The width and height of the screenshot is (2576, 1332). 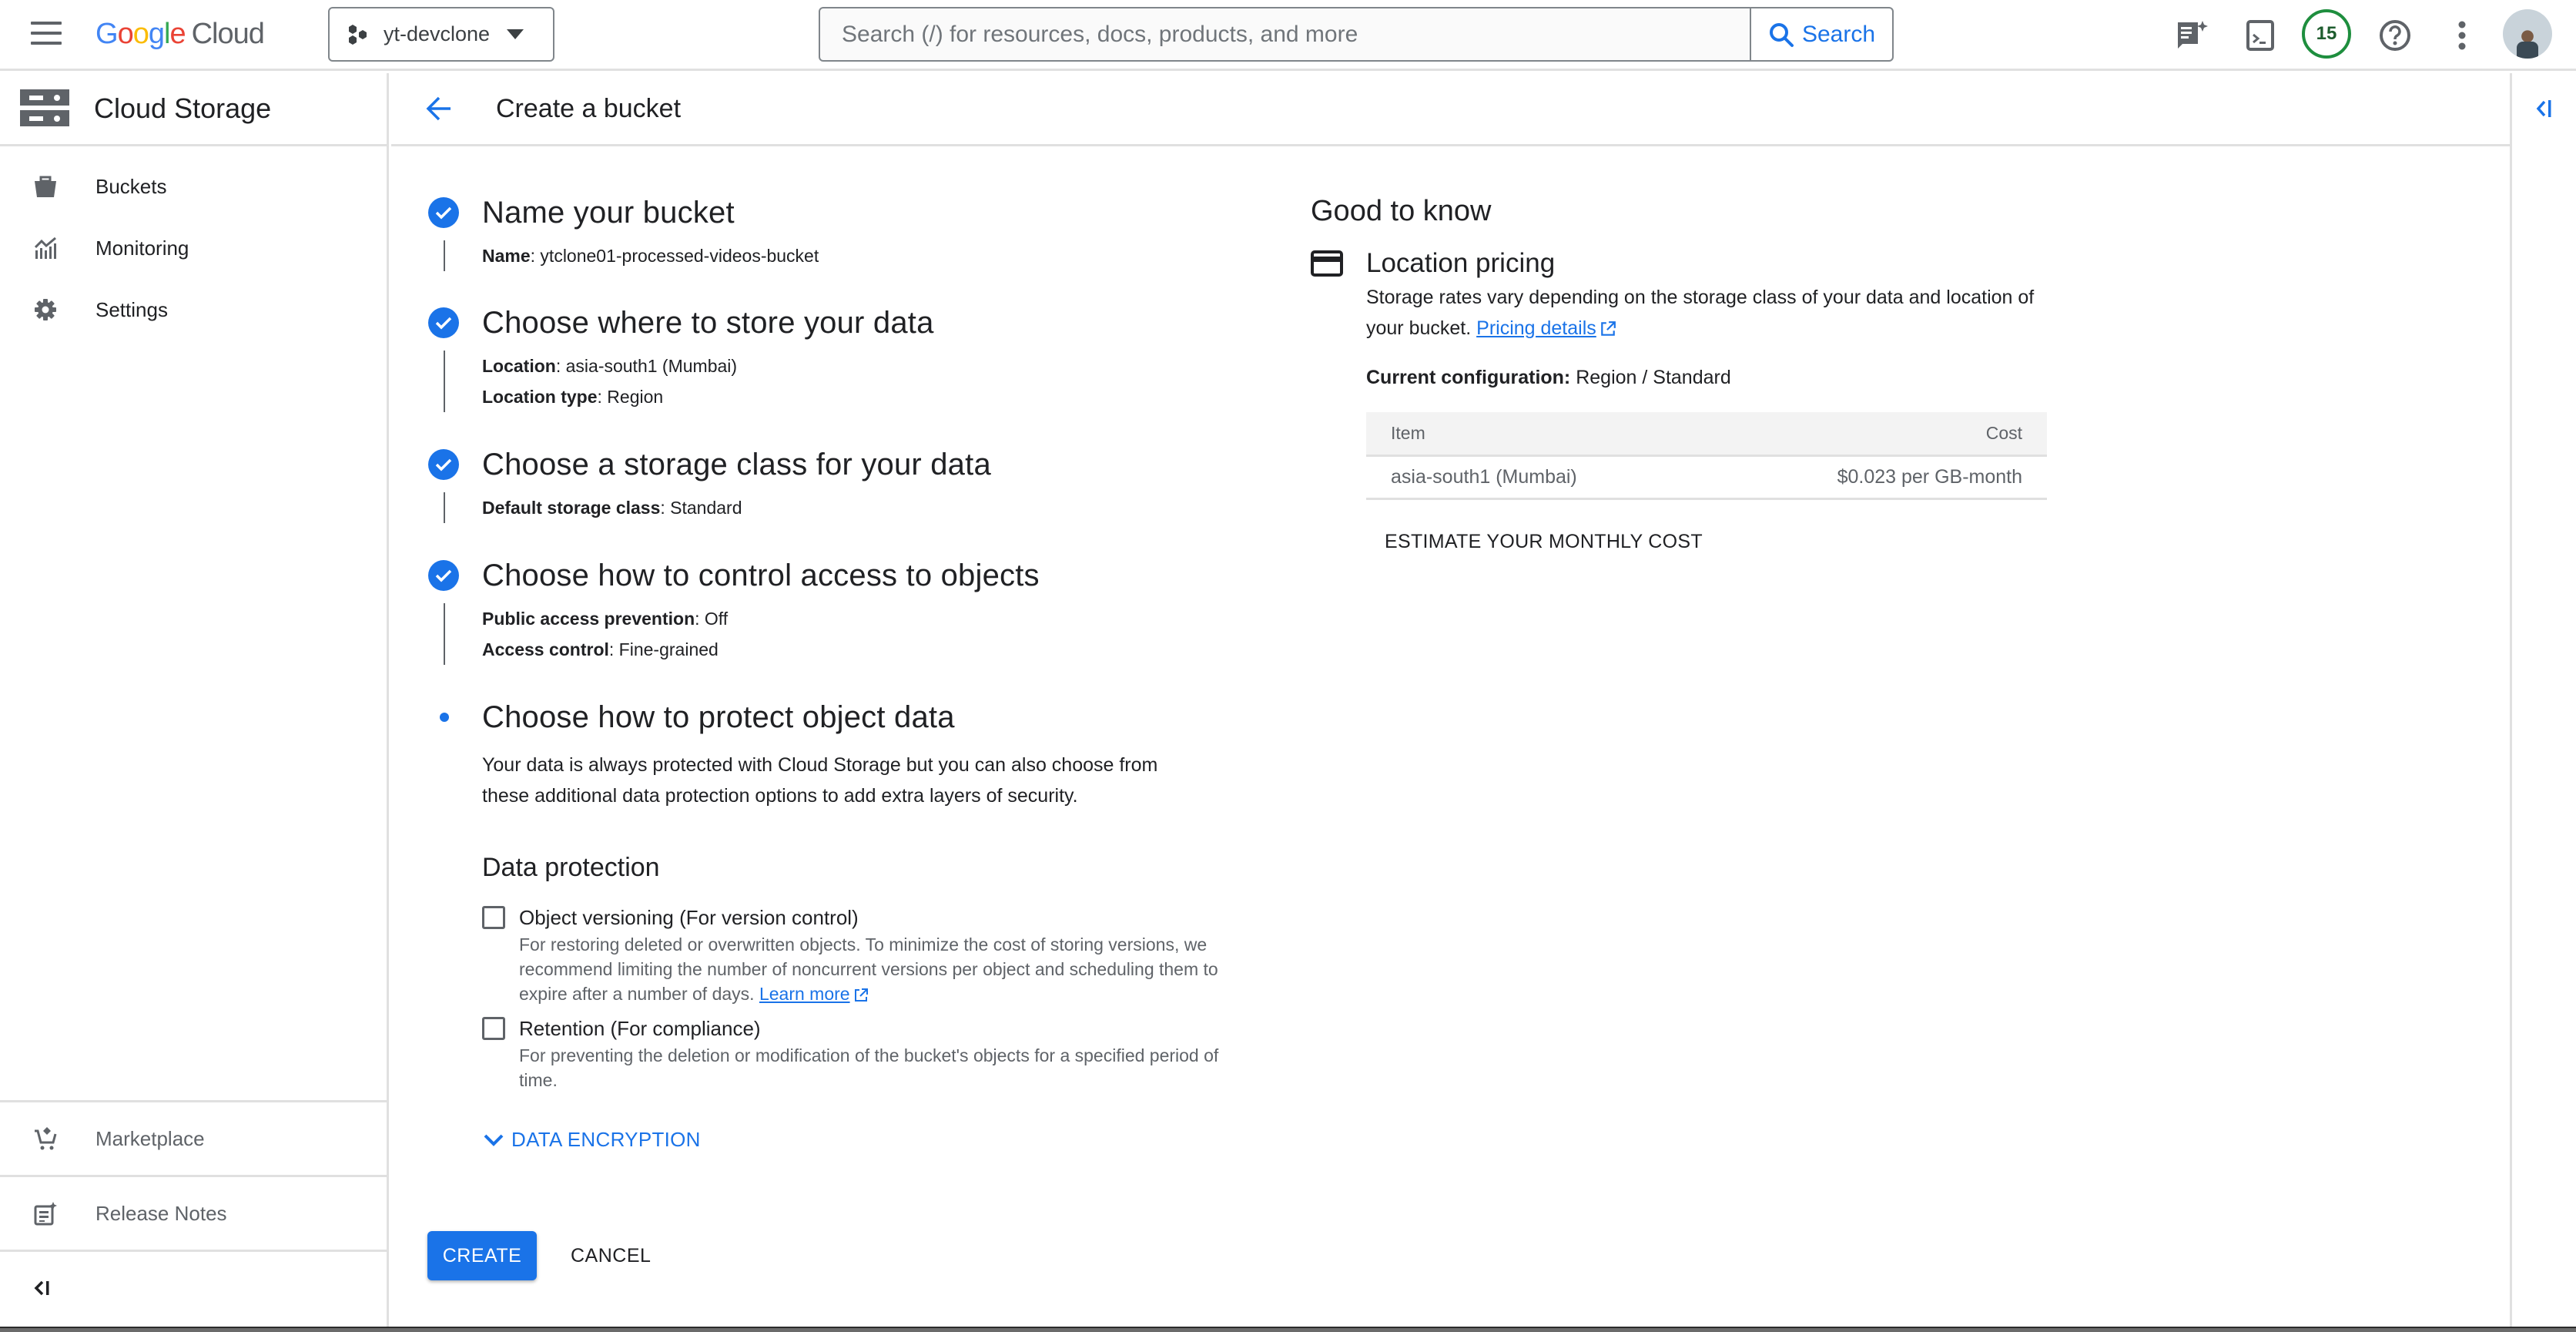 I want to click on external-link-icon, so click(x=1608, y=329).